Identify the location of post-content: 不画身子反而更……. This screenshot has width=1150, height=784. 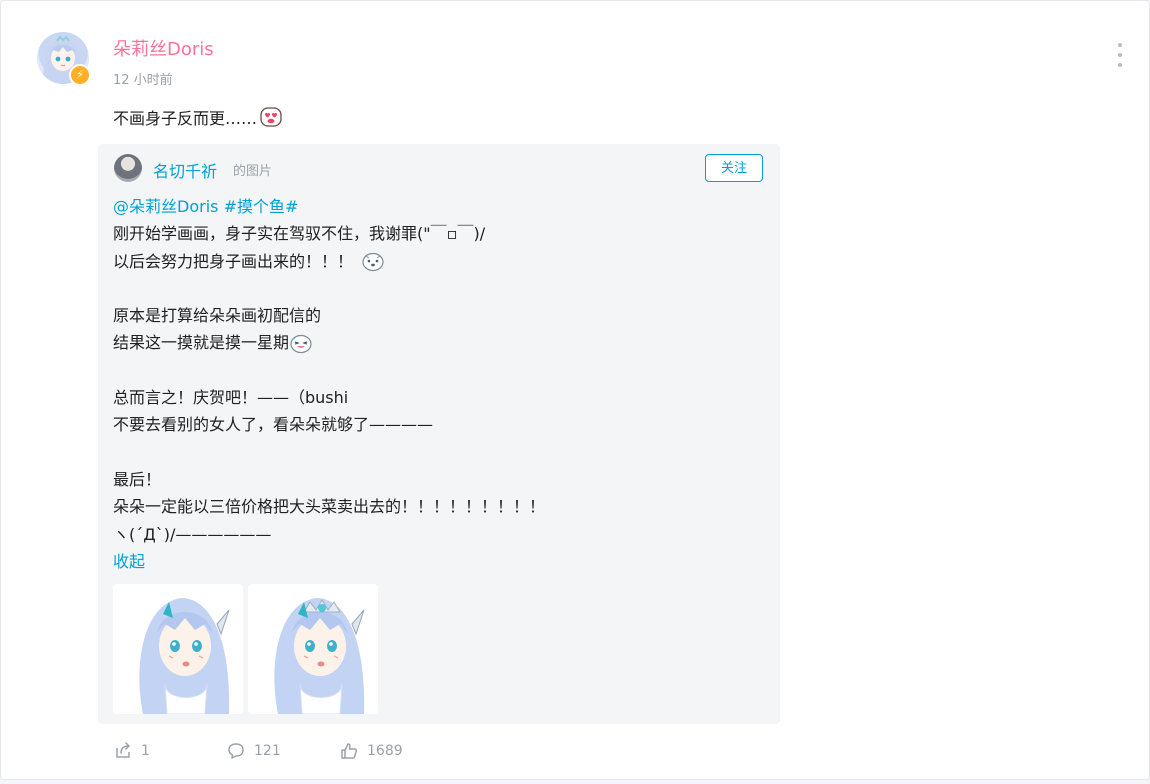
(198, 117).